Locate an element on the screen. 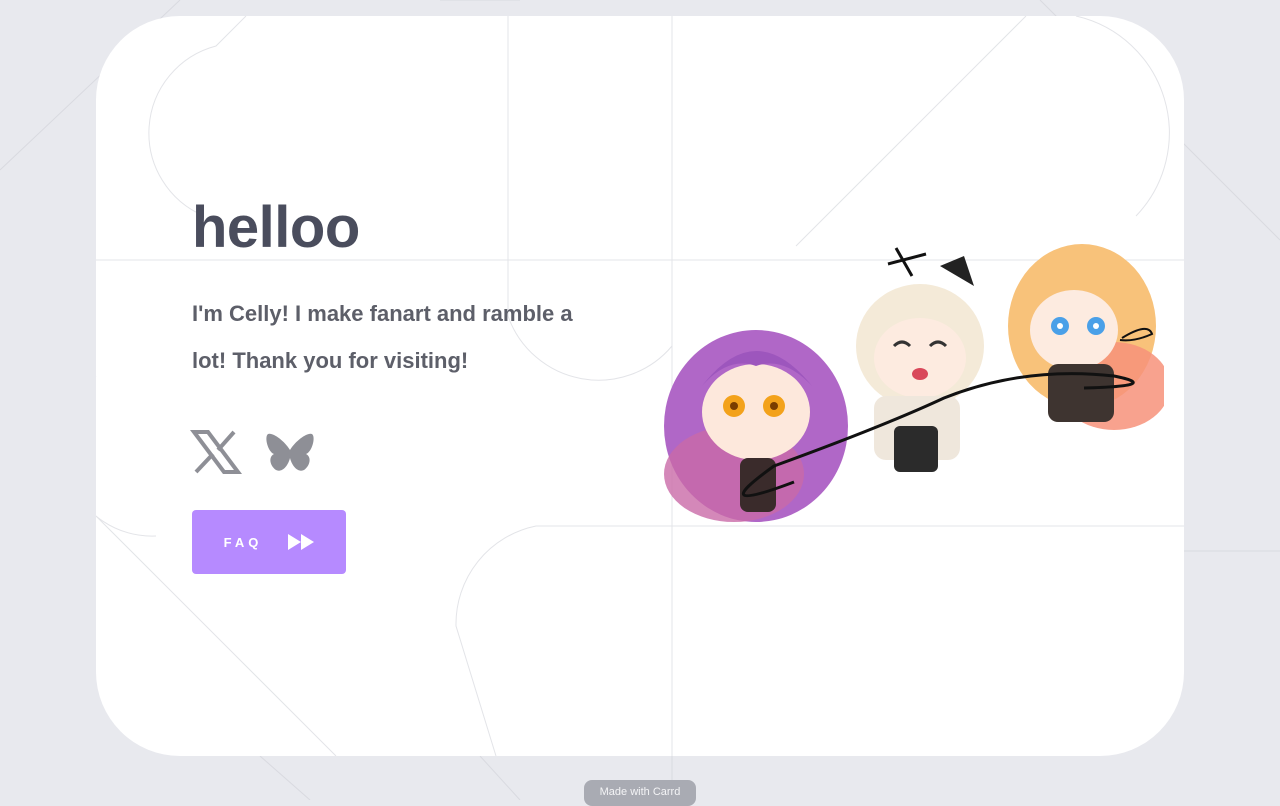 The width and height of the screenshot is (1280, 806). x-logo-icon is located at coordinates (216, 452).